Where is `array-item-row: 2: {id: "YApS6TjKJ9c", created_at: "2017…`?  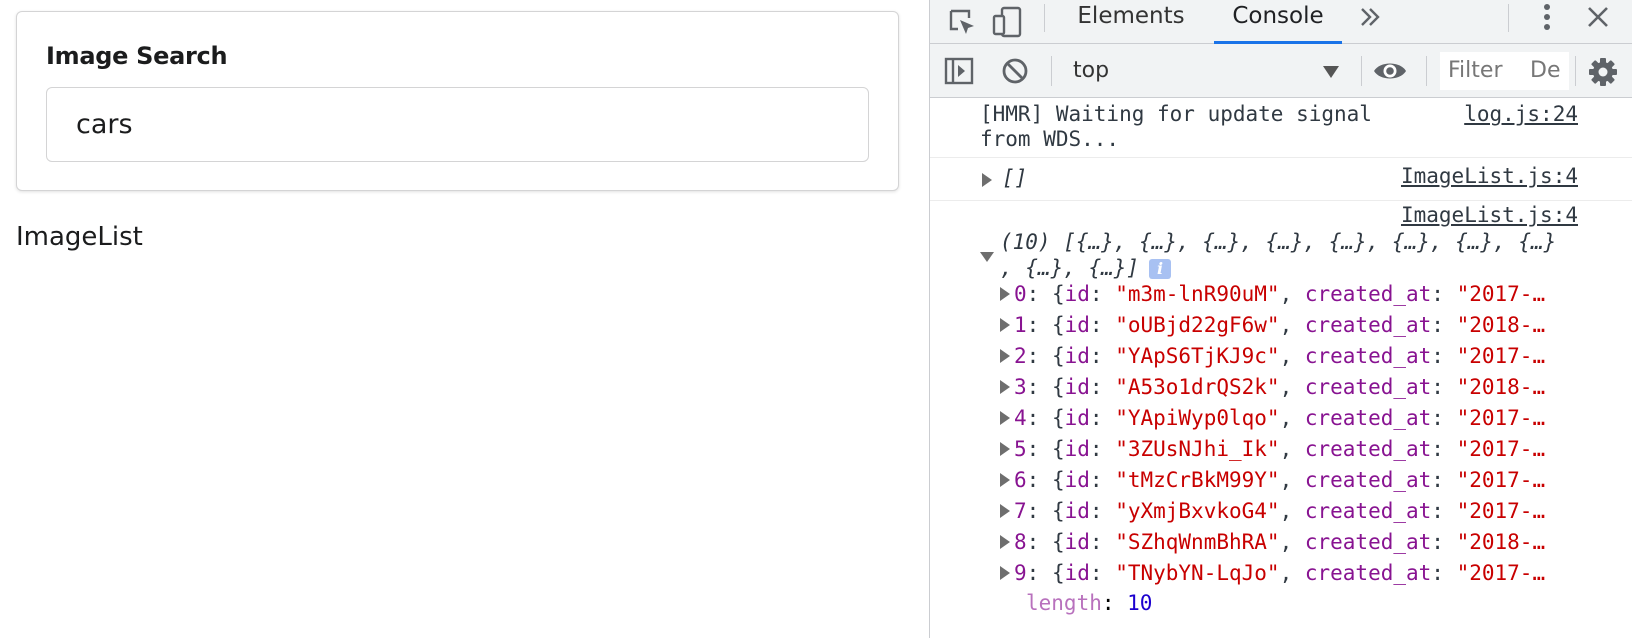
array-item-row: 2: {id: "YApS6TjKJ9c", created_at: "2017… is located at coordinates (1305, 356).